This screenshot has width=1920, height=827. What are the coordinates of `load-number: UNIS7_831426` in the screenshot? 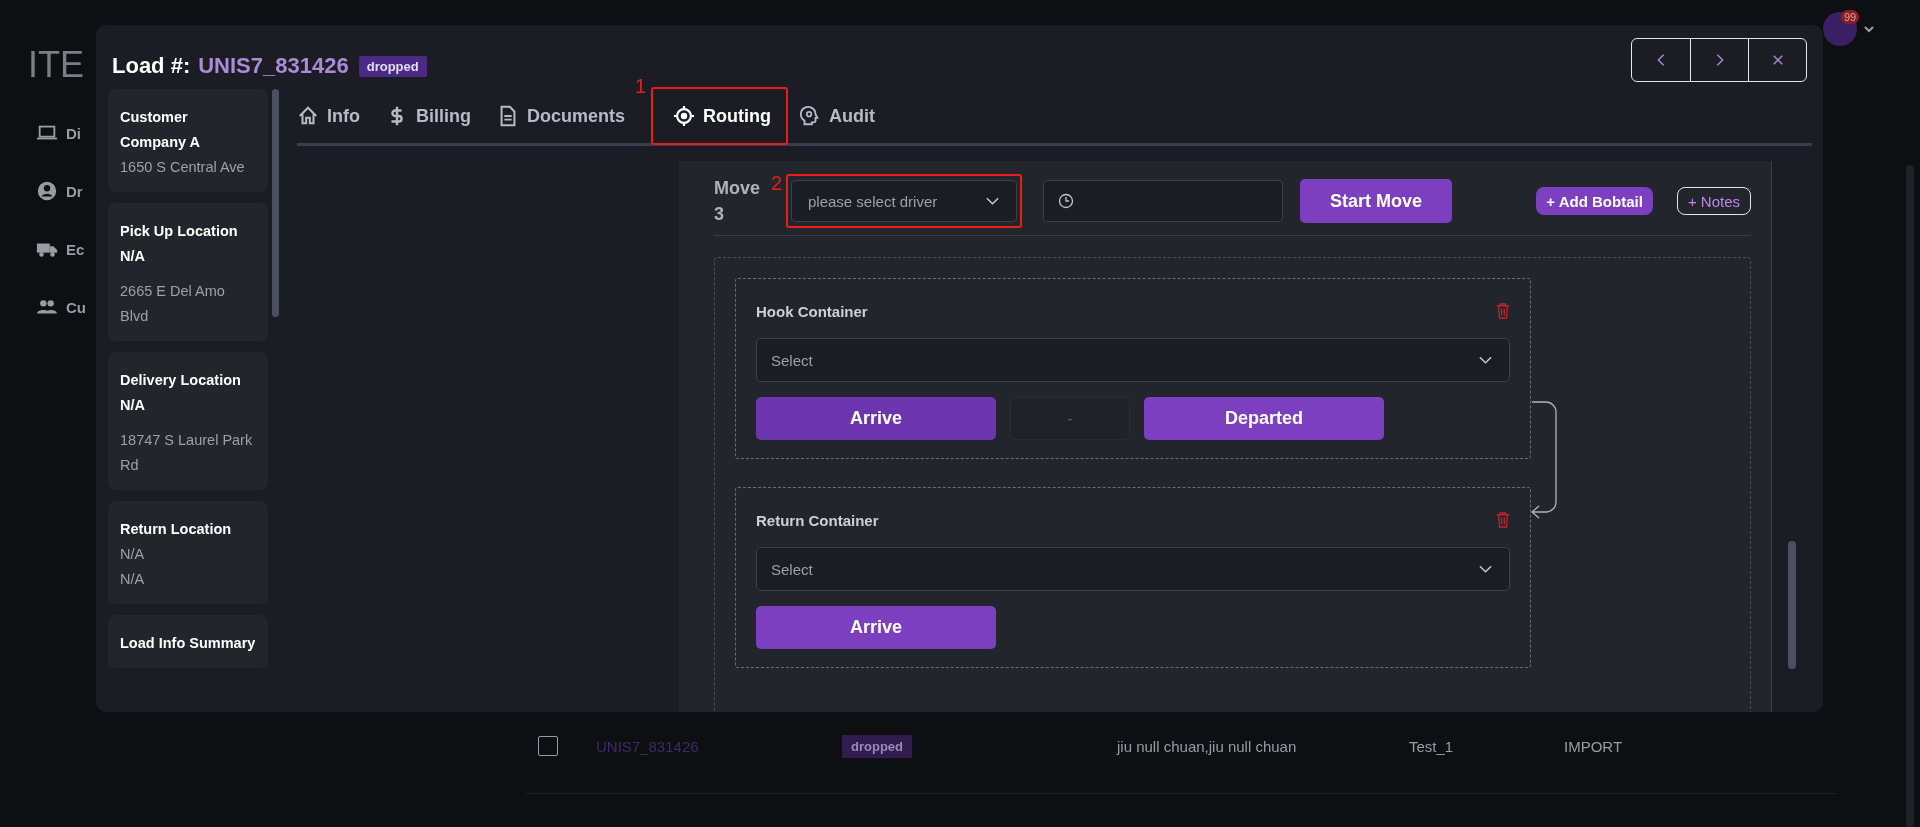 It's located at (273, 66).